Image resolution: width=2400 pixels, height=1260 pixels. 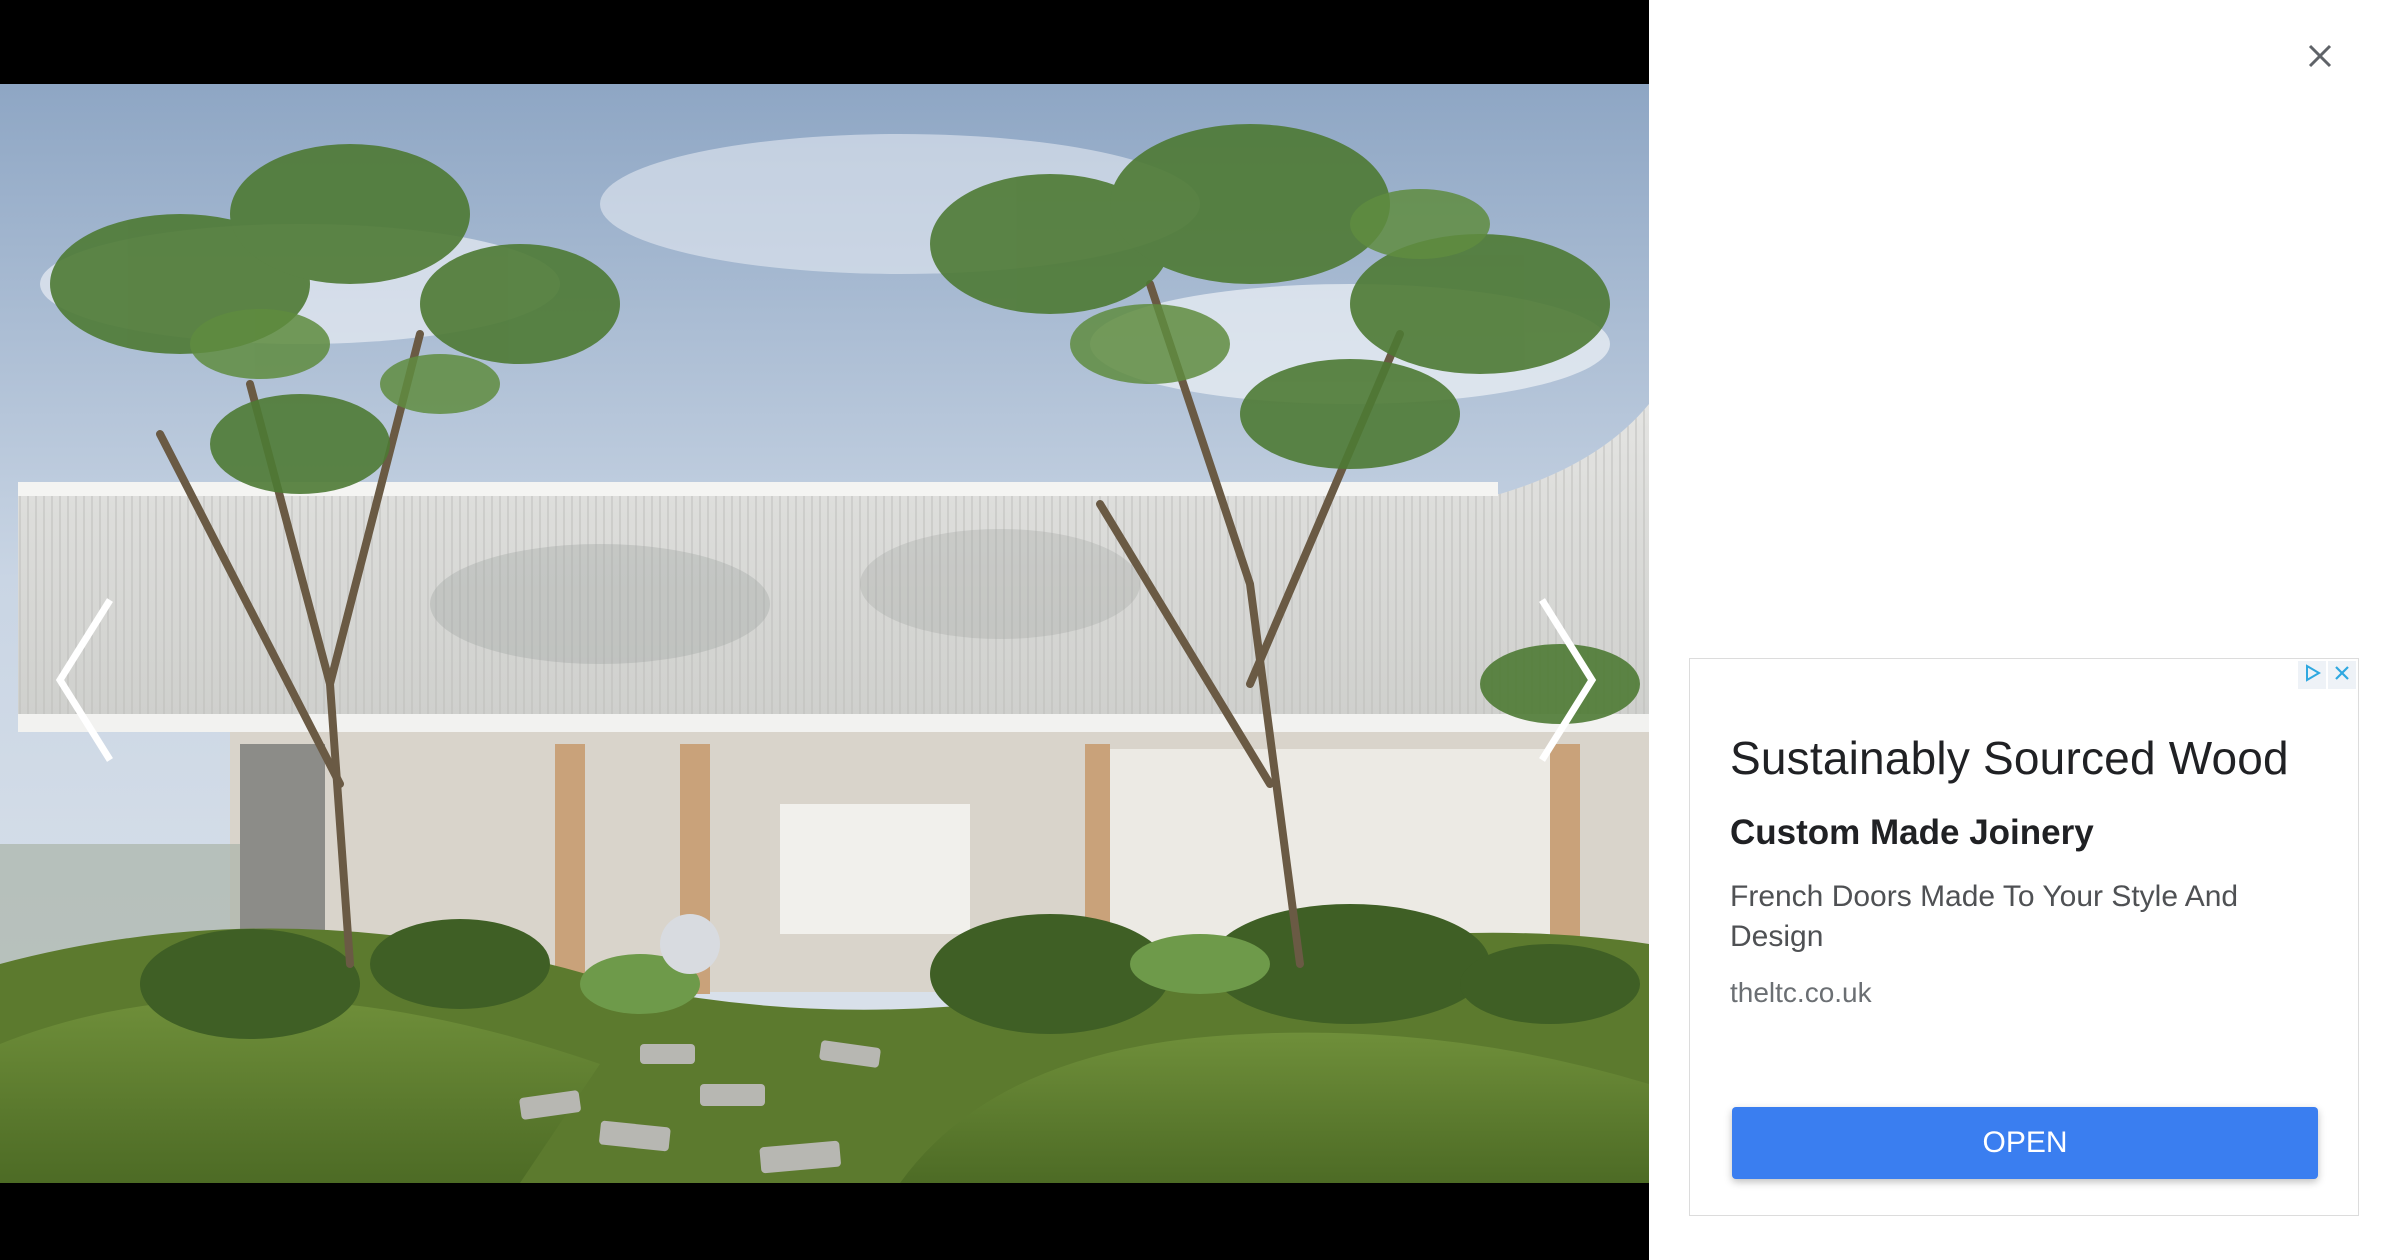 I want to click on close-button, so click(x=2320, y=56).